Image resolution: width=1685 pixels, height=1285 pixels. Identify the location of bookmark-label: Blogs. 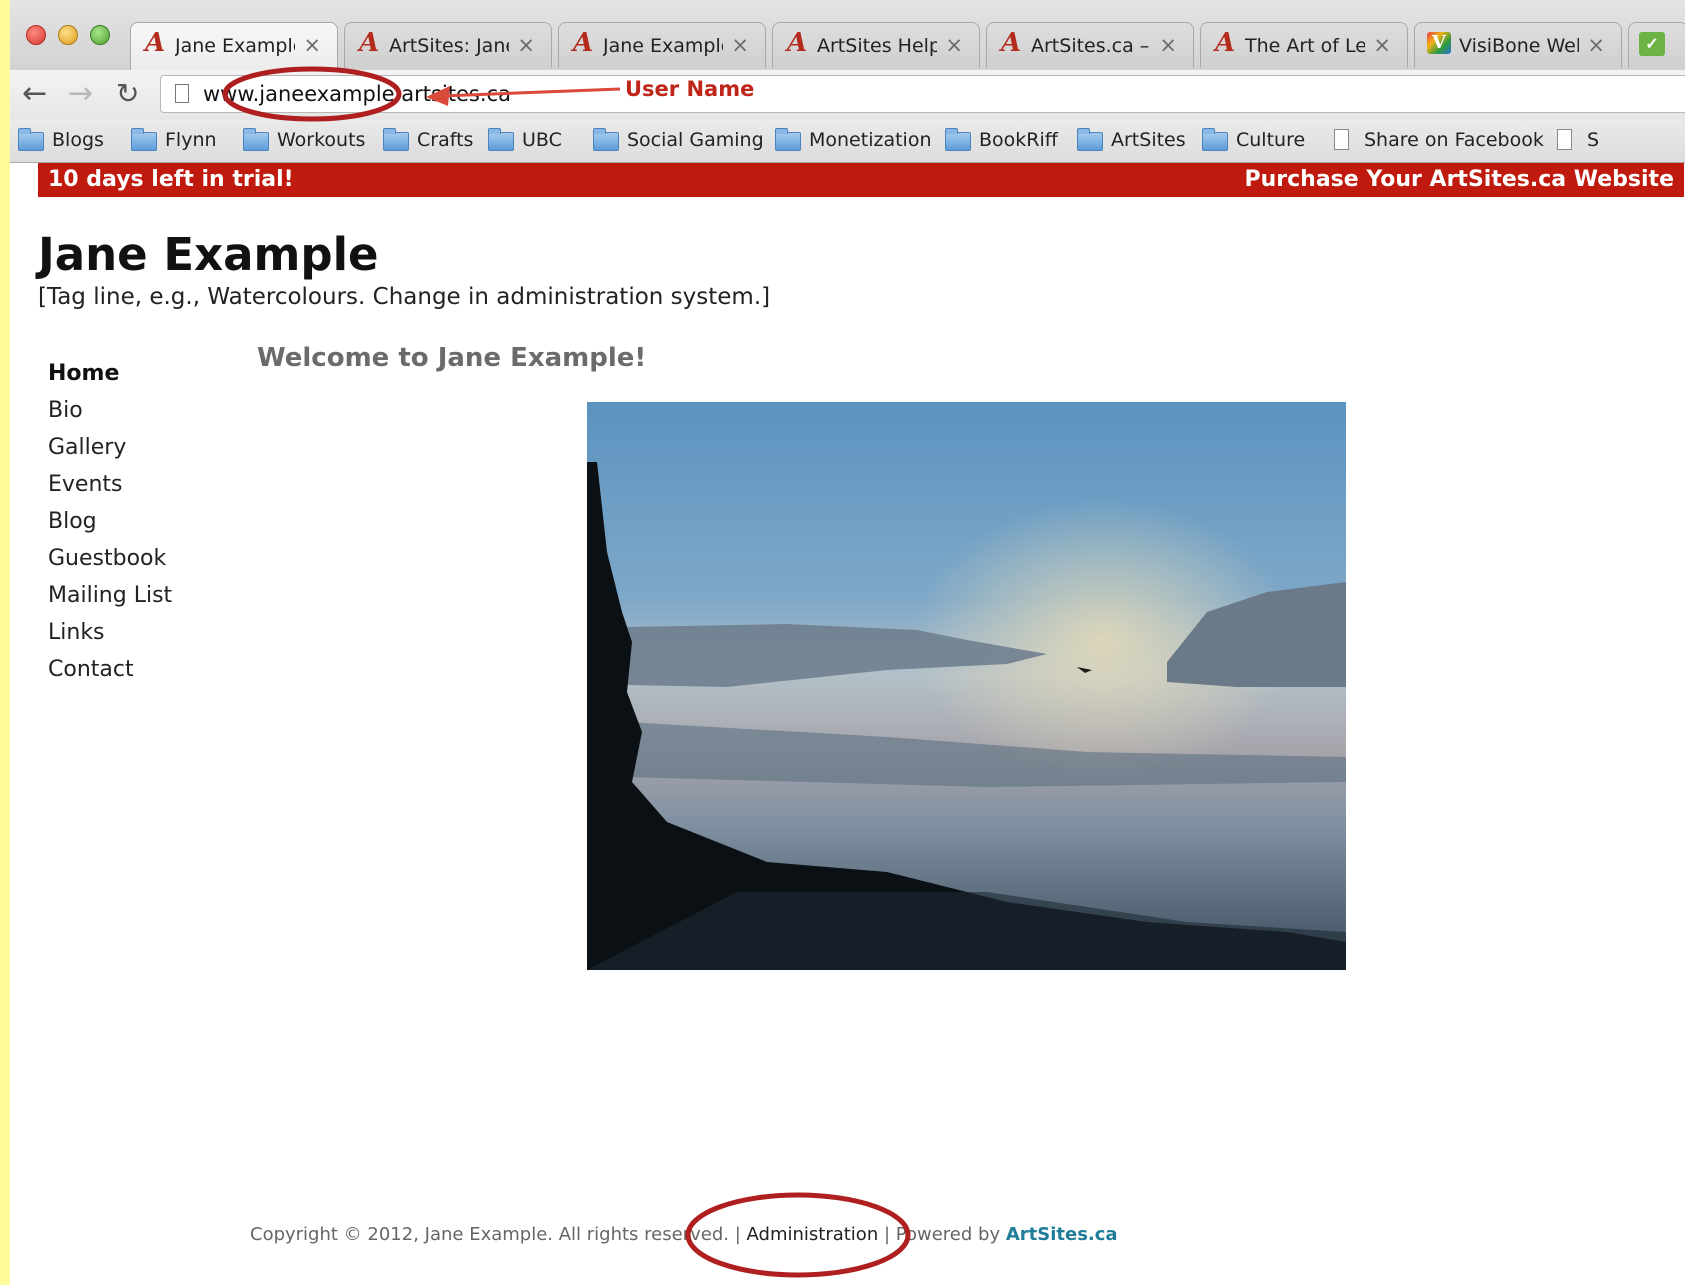
(78, 140).